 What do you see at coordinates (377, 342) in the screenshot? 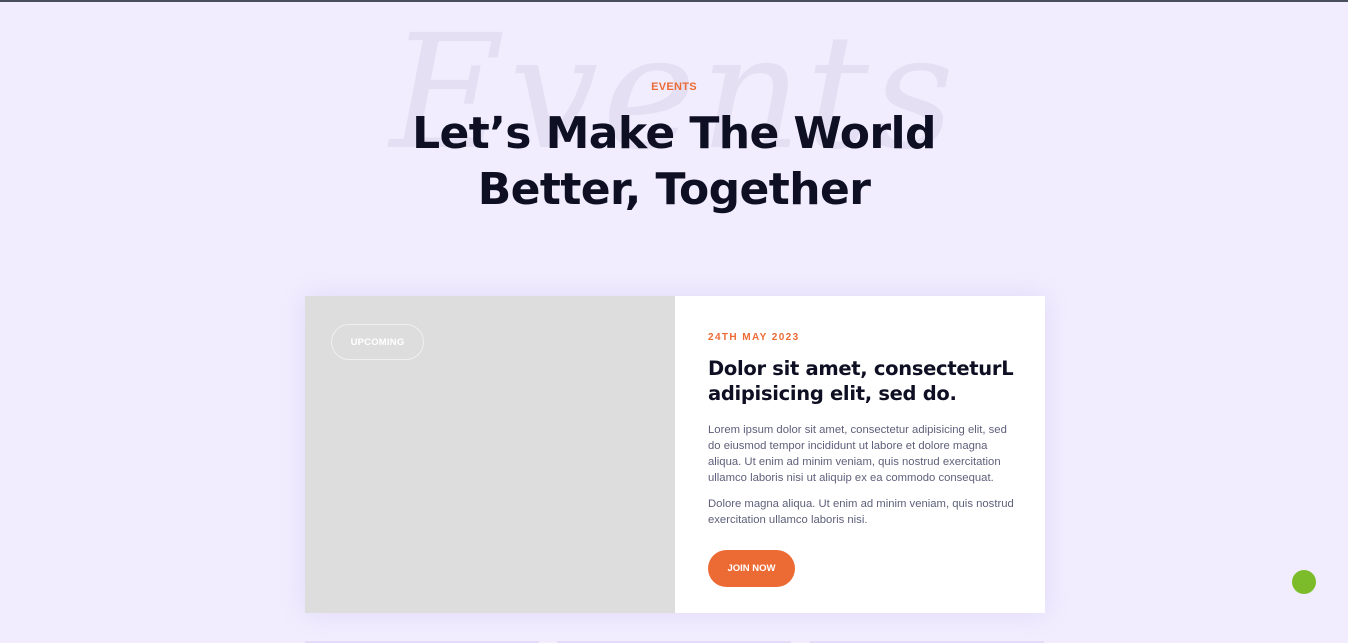
I see `status-badge: UPCOMING` at bounding box center [377, 342].